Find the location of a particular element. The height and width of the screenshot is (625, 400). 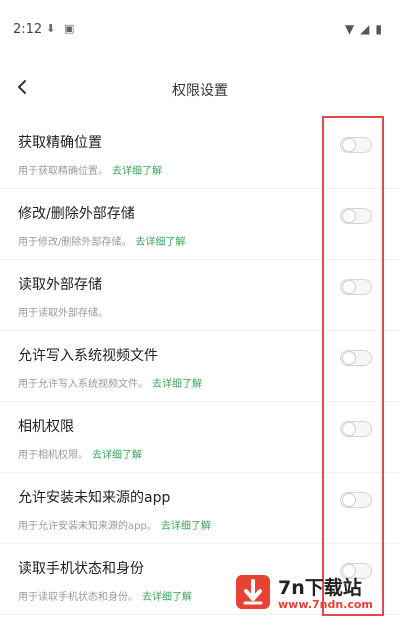

item-desc-text: 用于允许写入系统视频文件。 is located at coordinates (83, 384).